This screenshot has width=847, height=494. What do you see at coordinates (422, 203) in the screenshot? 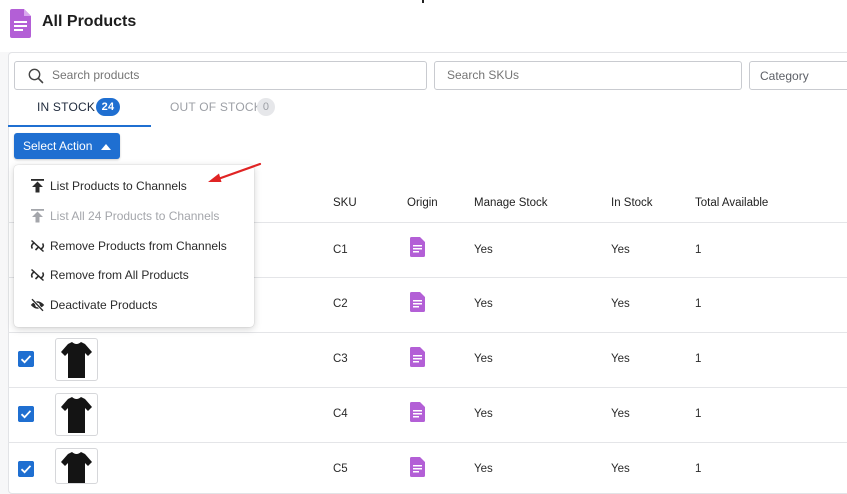
I see `column-header-origin: Origin` at bounding box center [422, 203].